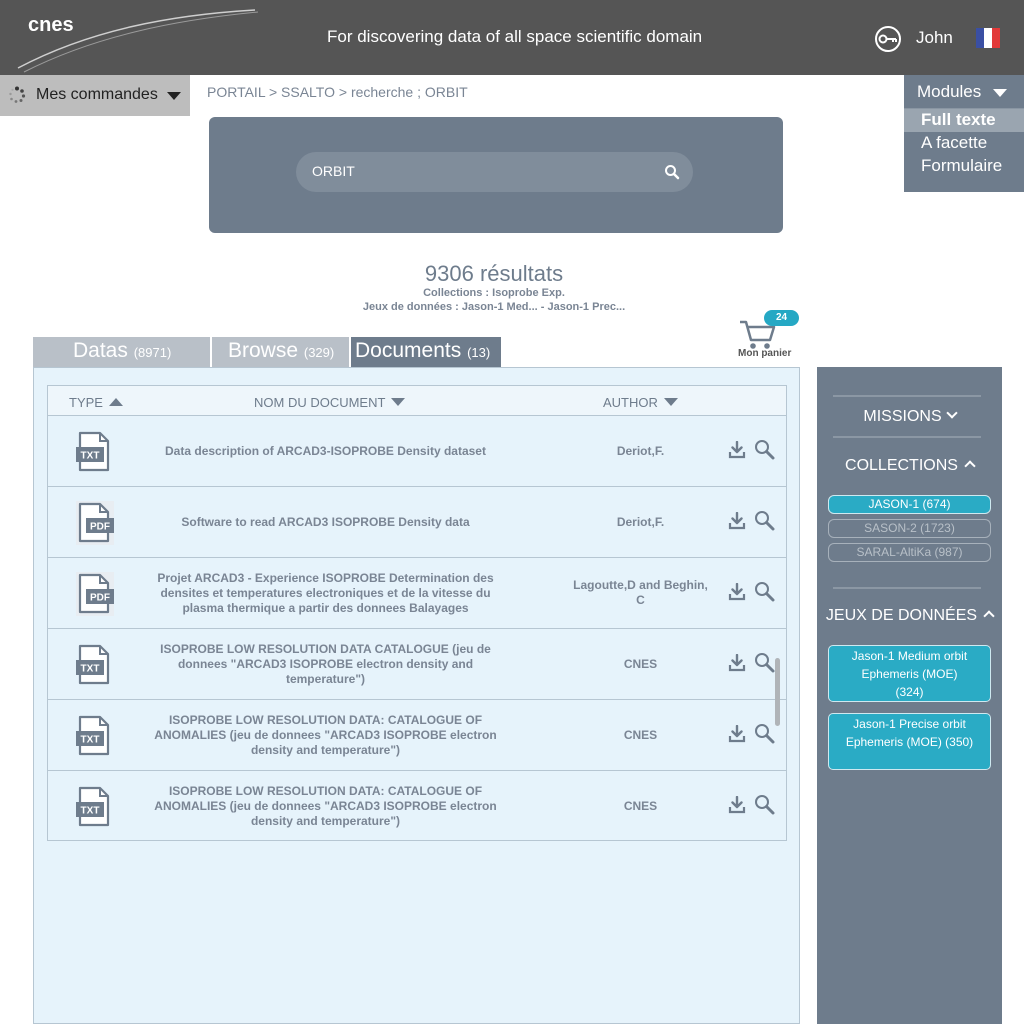 The width and height of the screenshot is (1024, 1024). What do you see at coordinates (672, 172) in the screenshot?
I see `search-icon` at bounding box center [672, 172].